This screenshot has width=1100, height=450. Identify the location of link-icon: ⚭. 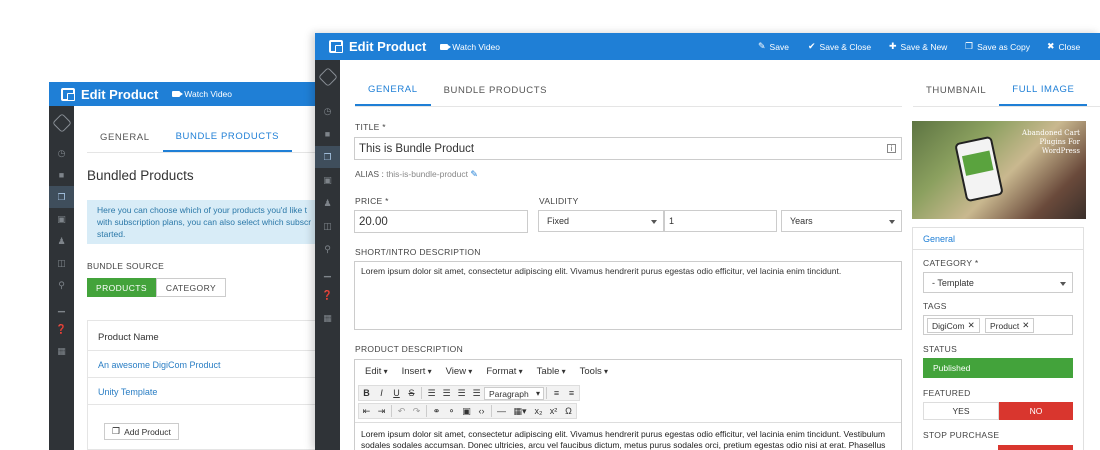
(436, 411).